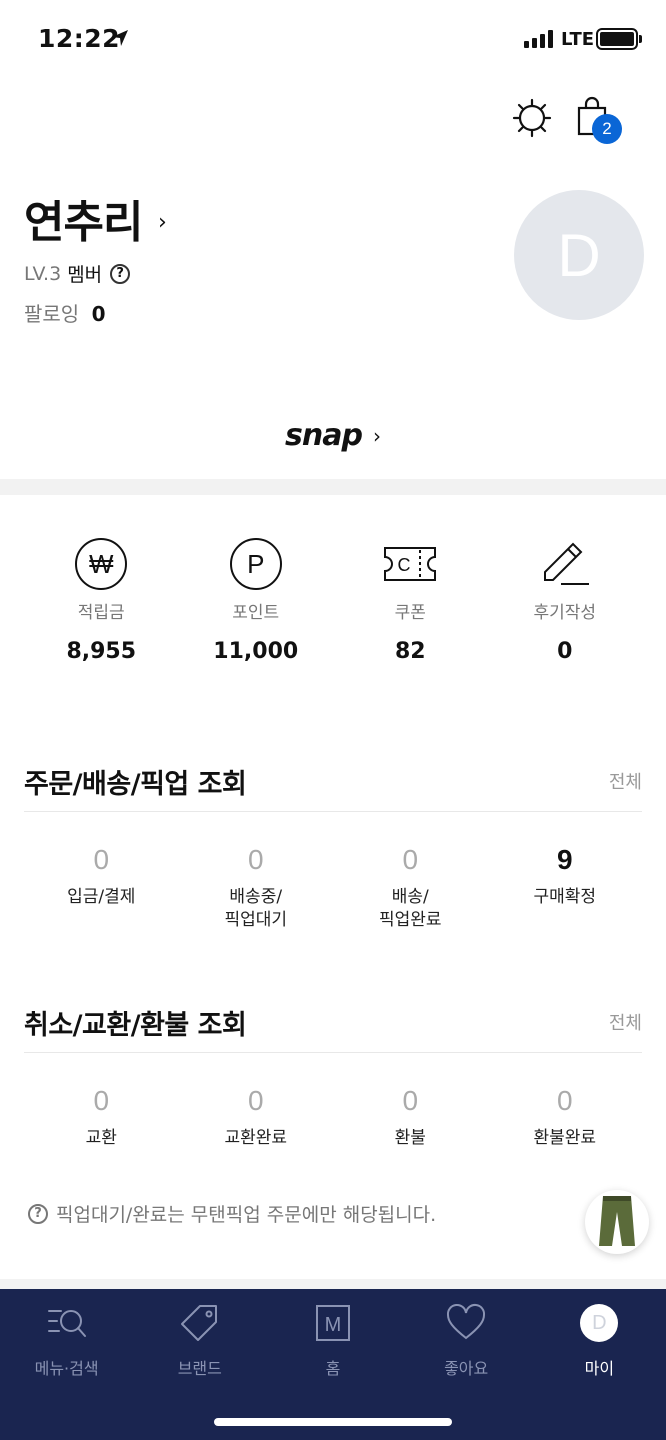  What do you see at coordinates (101, 564) in the screenshot?
I see `won-icon: ₩` at bounding box center [101, 564].